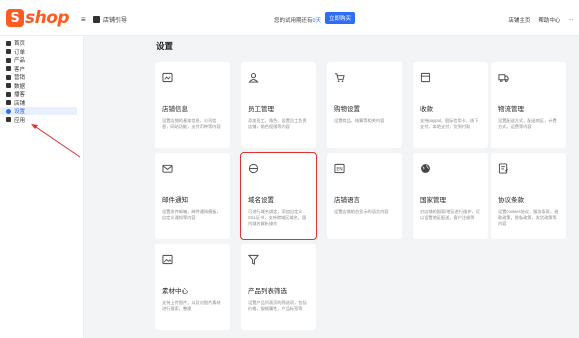 The width and height of the screenshot is (579, 338). What do you see at coordinates (41, 94) in the screenshot?
I see `sidebar-item-podcast: 播客` at bounding box center [41, 94].